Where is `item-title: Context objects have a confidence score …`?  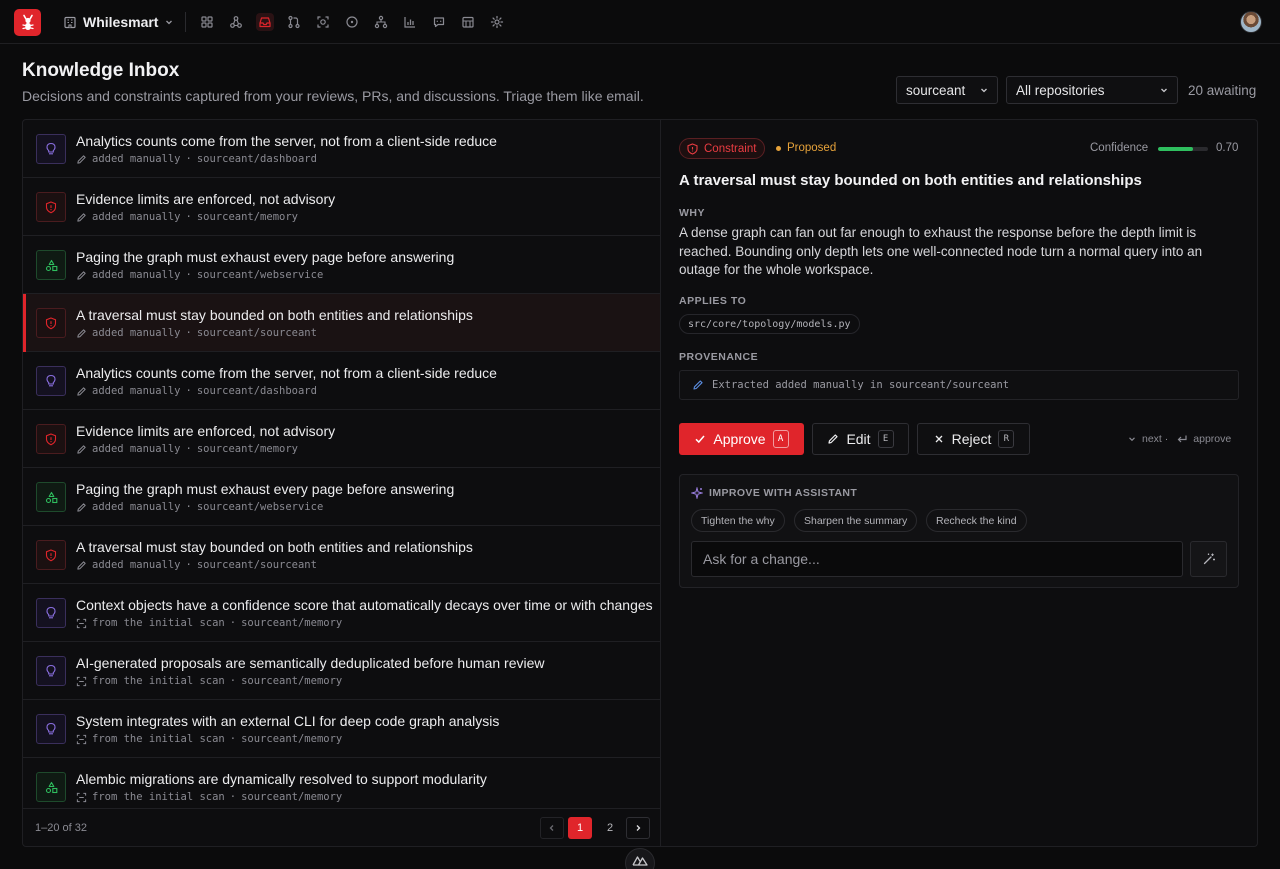
item-title: Context objects have a confidence score … is located at coordinates (364, 605).